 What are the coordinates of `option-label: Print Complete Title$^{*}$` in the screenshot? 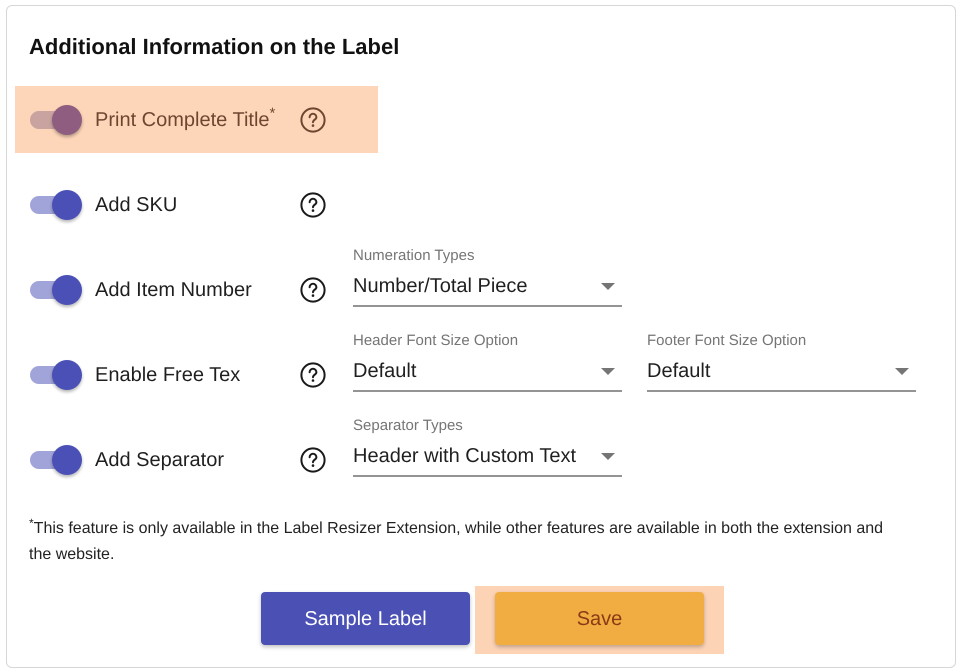 It's located at (185, 119).